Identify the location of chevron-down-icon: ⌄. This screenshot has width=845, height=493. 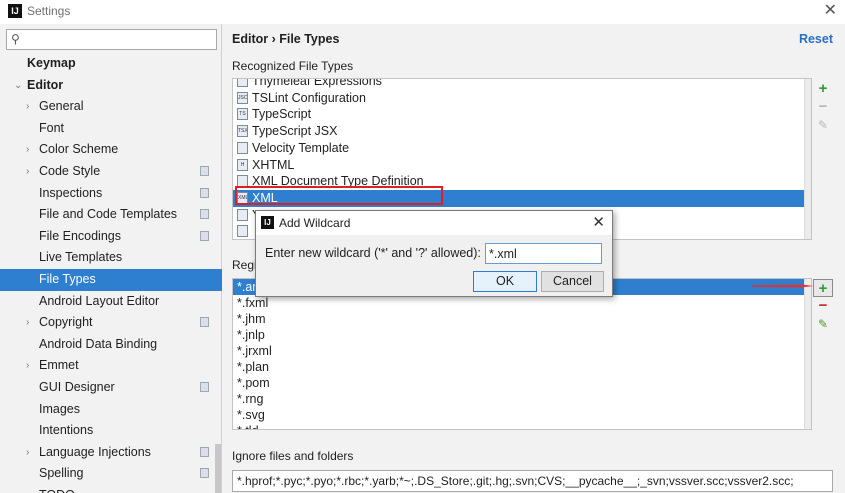
(18, 86).